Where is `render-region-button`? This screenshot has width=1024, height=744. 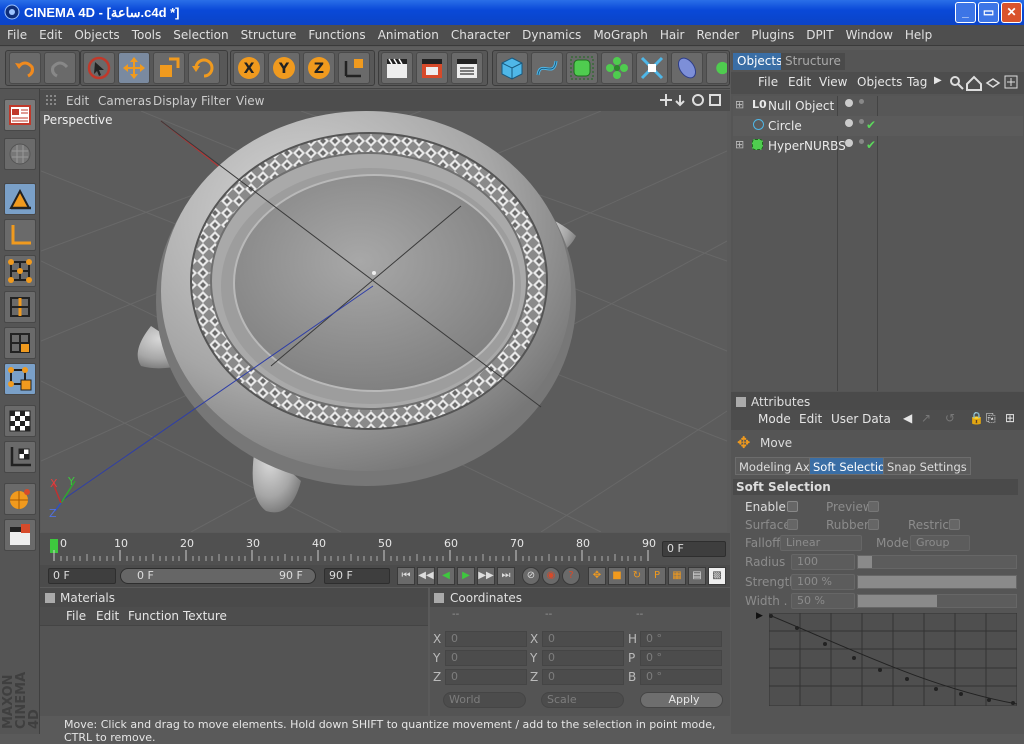
render-region-button is located at coordinates (20, 535).